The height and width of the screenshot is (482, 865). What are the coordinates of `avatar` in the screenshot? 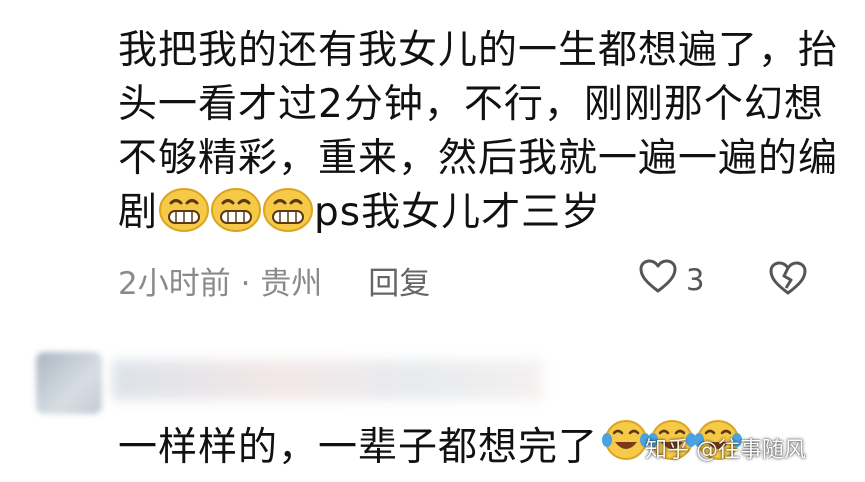 It's located at (69, 383).